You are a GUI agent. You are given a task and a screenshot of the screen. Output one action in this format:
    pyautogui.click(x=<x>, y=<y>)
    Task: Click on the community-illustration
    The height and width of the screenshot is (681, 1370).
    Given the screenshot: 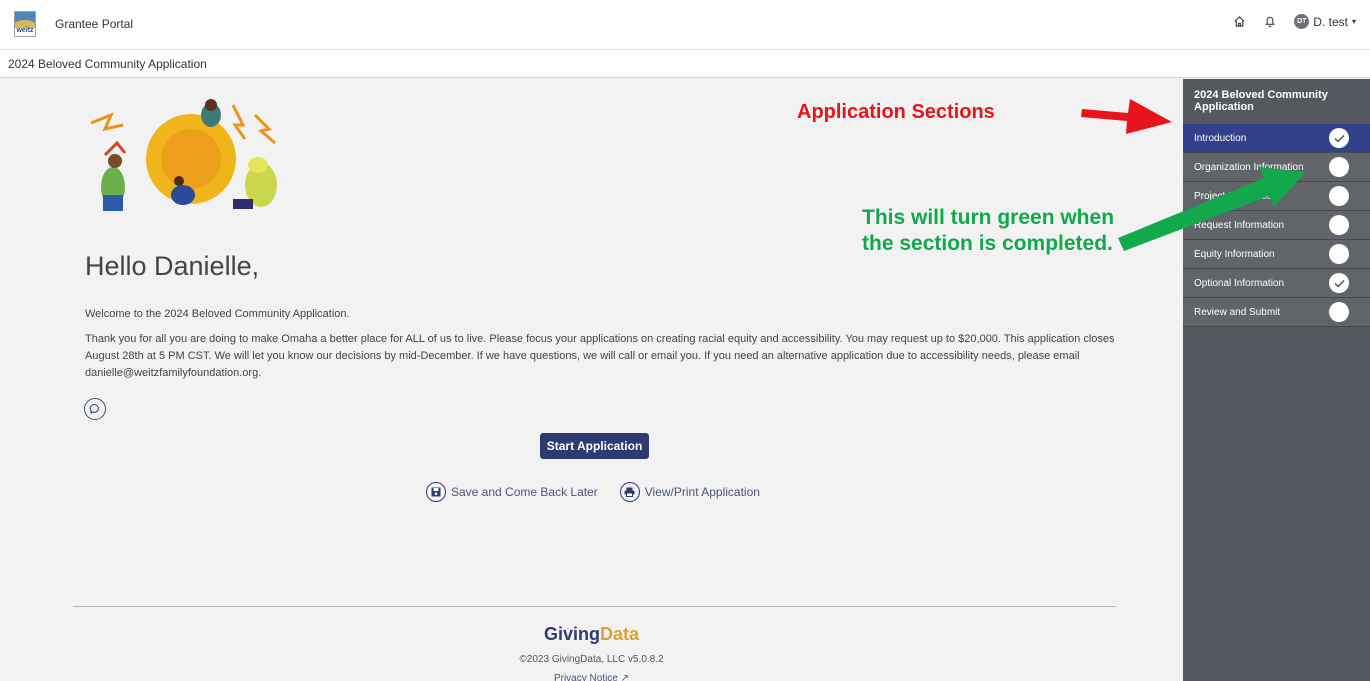 What is the action you would take?
    pyautogui.click(x=183, y=155)
    